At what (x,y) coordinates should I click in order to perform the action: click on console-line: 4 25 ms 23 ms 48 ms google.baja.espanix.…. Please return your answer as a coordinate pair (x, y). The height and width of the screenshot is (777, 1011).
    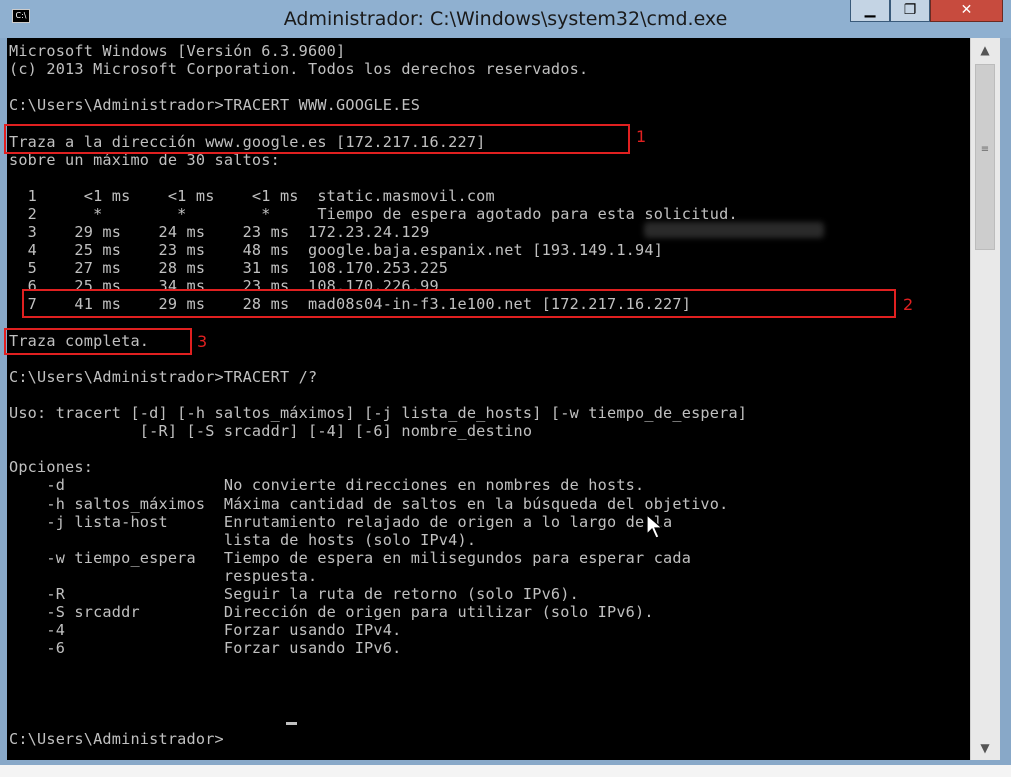
    Looking at the image, I should click on (336, 250).